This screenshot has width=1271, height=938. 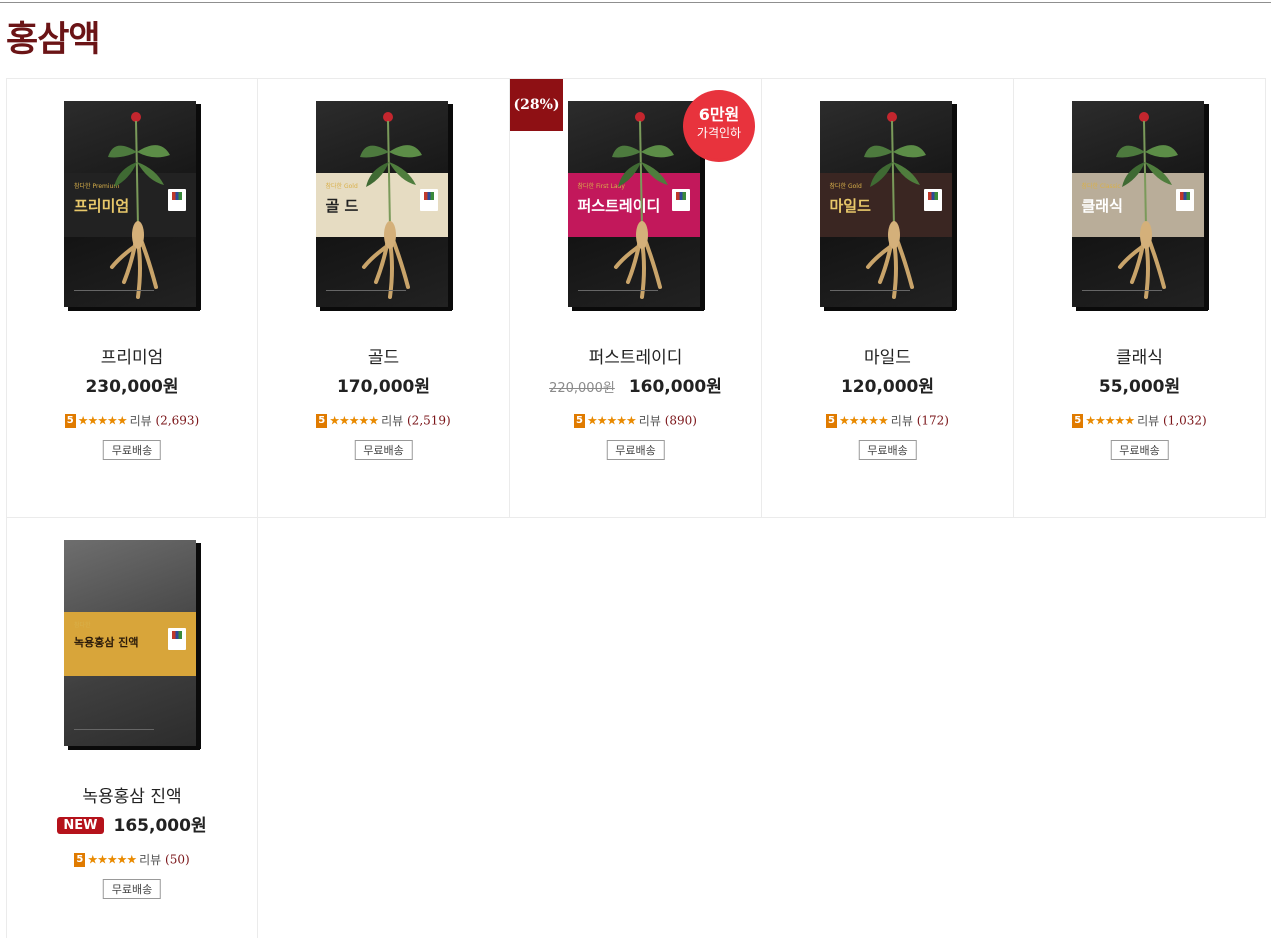 I want to click on price-row: 120,000원, so click(x=887, y=384).